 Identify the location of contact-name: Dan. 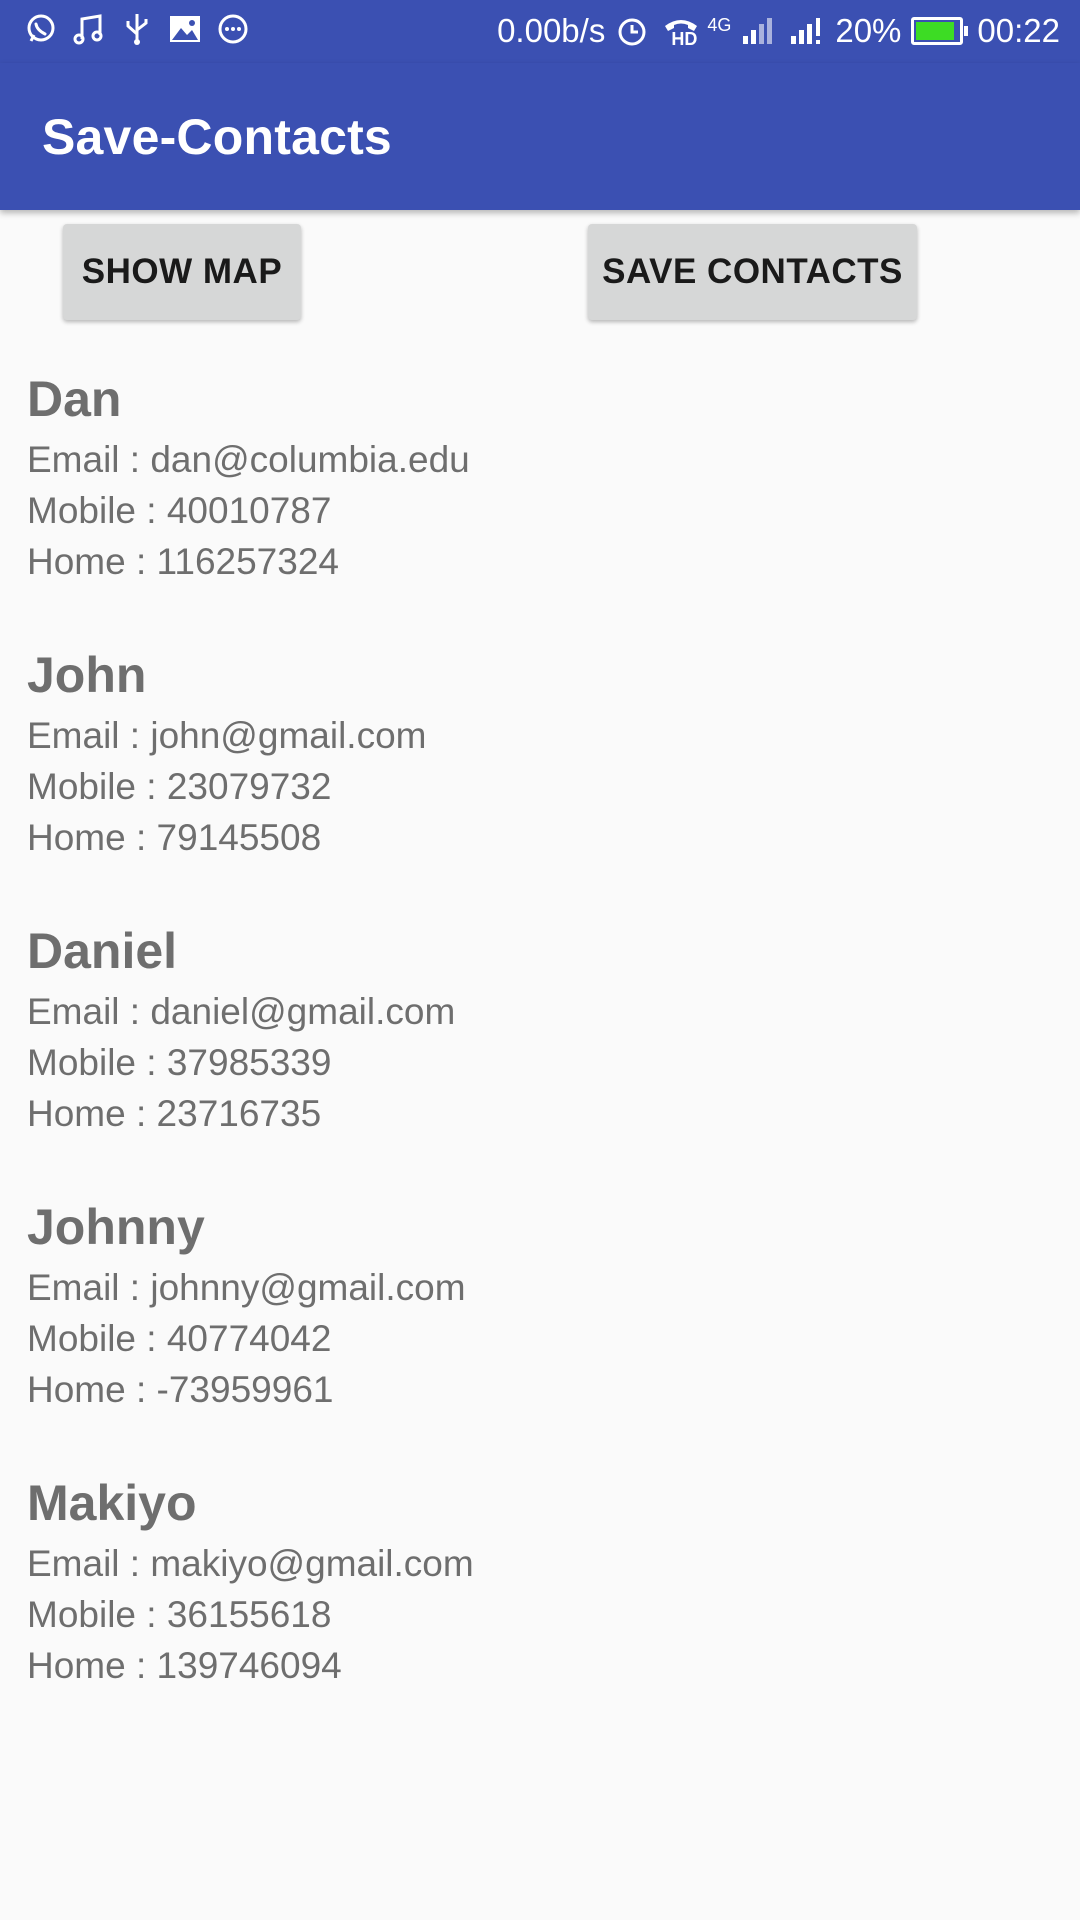
(74, 399).